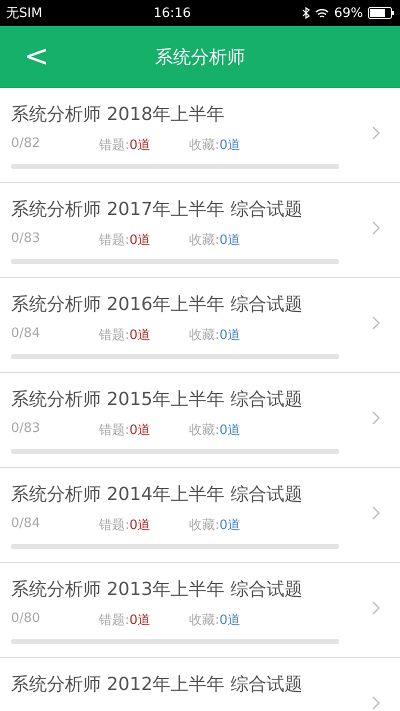 Image resolution: width=400 pixels, height=711 pixels. What do you see at coordinates (157, 684) in the screenshot?
I see `paper-title: 系统分析师 2012年上半年 综合试题` at bounding box center [157, 684].